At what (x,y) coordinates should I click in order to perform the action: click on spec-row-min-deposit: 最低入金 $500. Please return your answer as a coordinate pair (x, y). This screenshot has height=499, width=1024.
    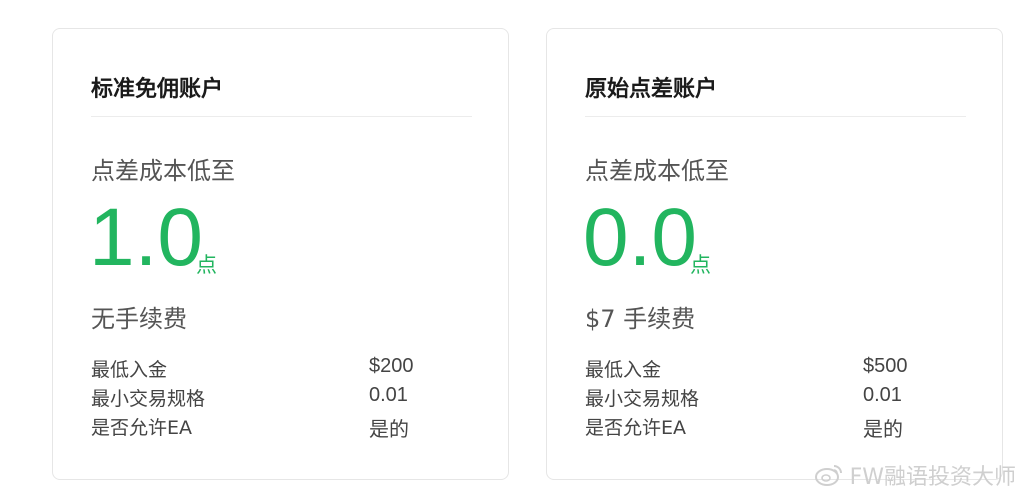
    Looking at the image, I should click on (783, 369).